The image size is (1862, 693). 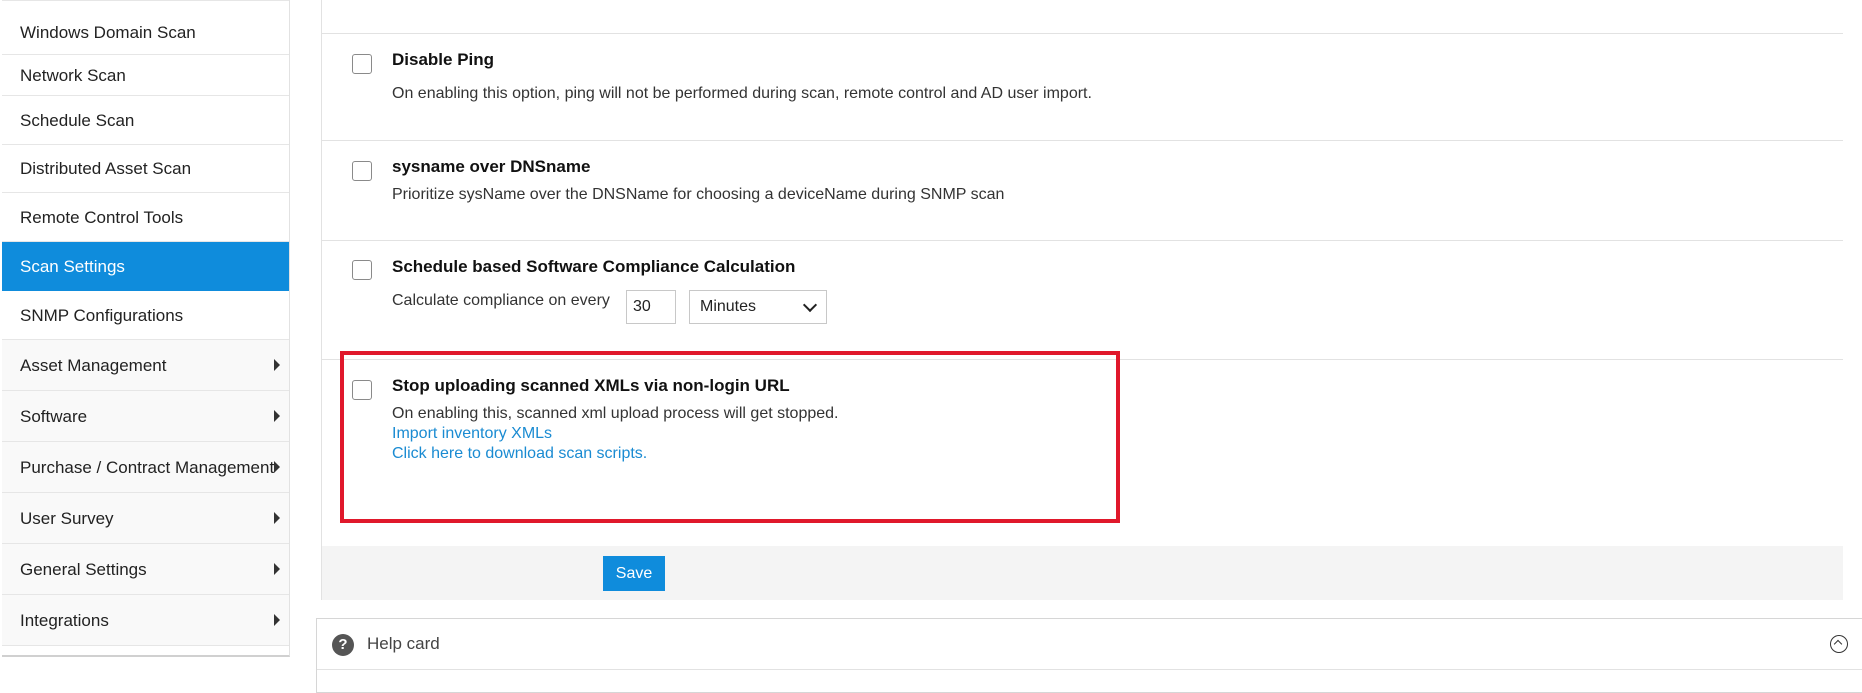 What do you see at coordinates (145, 266) in the screenshot?
I see `sidebar-item-scan-settings: Scan Settings` at bounding box center [145, 266].